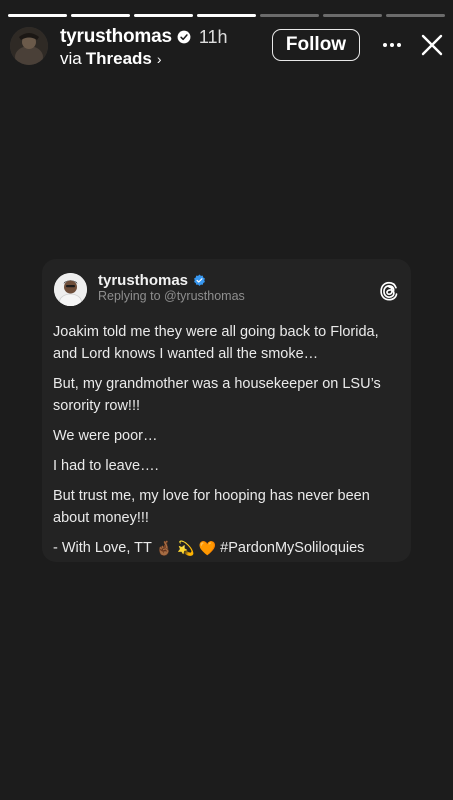 The height and width of the screenshot is (800, 453). What do you see at coordinates (164, 548) in the screenshot?
I see `crossed-fingers-emoji: 🤞🏾` at bounding box center [164, 548].